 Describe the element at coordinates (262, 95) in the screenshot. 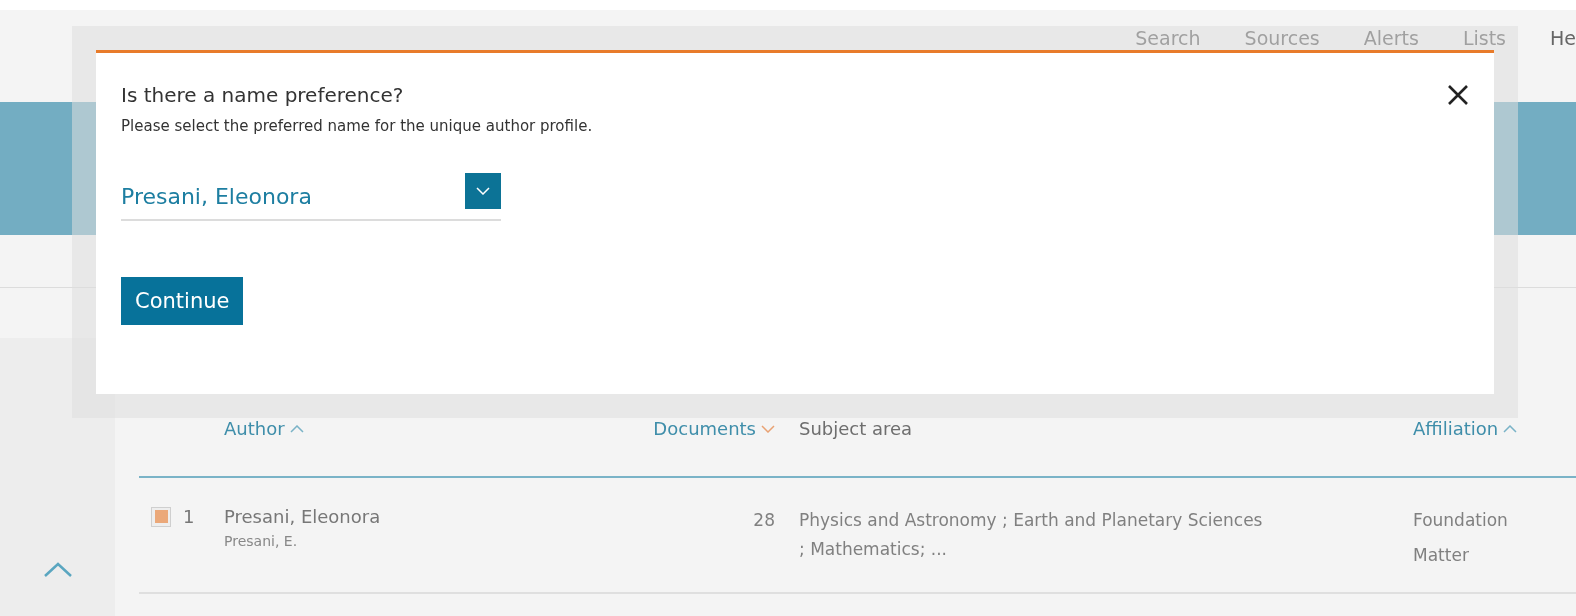

I see `dialog-title: Is there a name preference?` at that location.